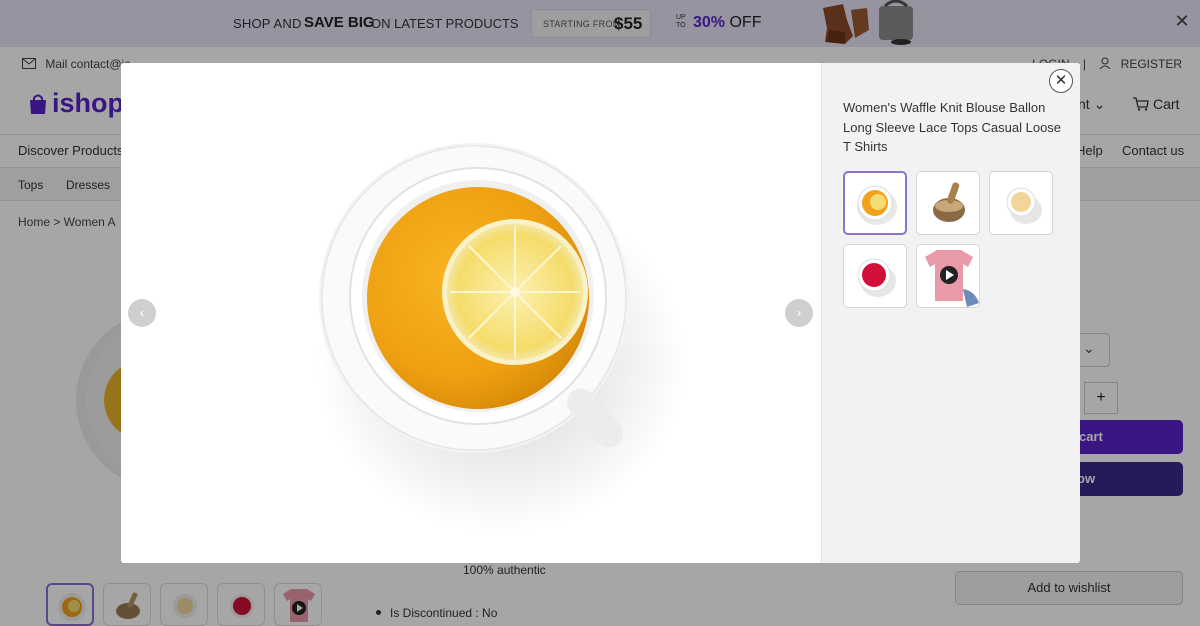  I want to click on gallery-prev-button: ‹, so click(142, 313).